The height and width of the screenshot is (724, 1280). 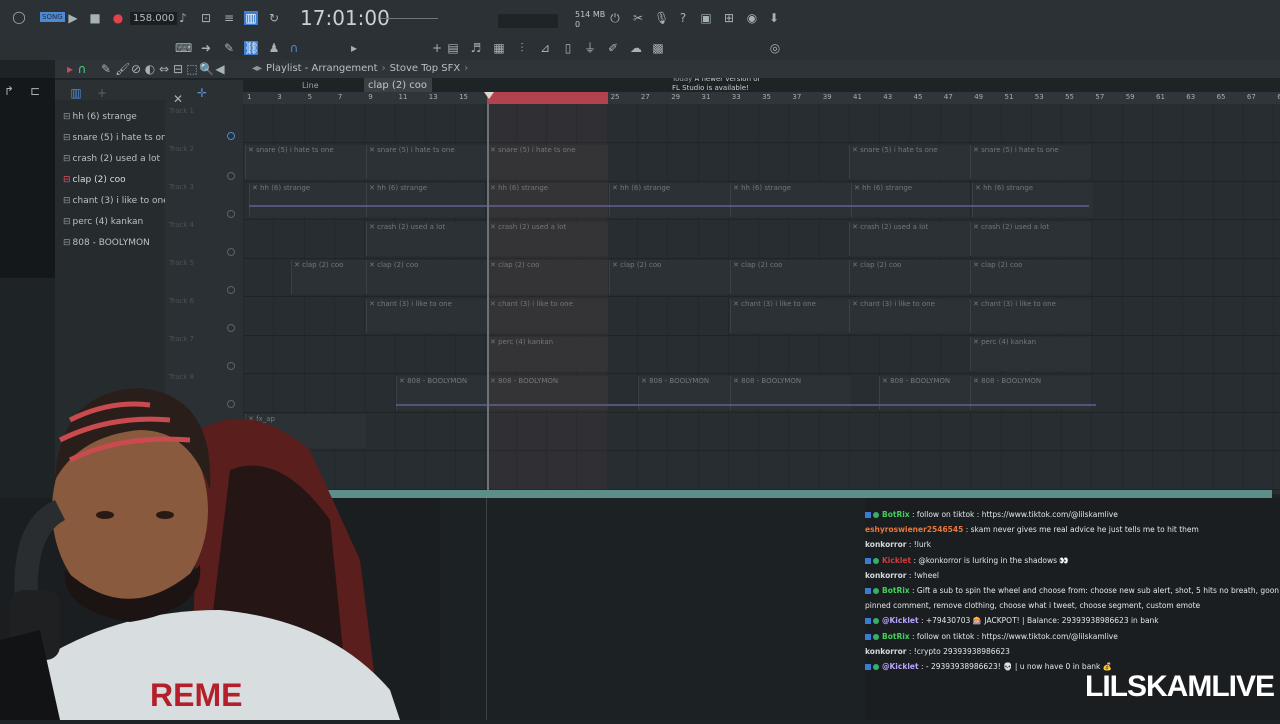 What do you see at coordinates (229, 18) in the screenshot?
I see `countdown-icon: ≡` at bounding box center [229, 18].